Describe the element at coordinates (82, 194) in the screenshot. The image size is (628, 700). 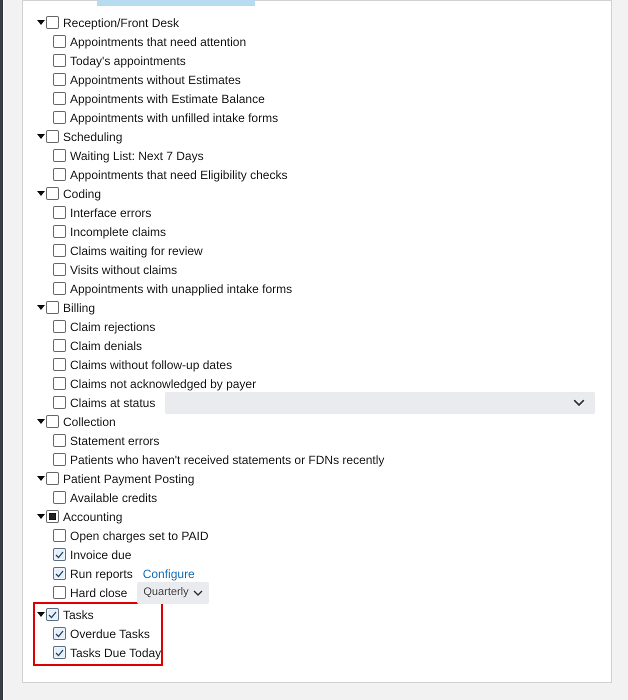
I see `group-label: Coding` at that location.